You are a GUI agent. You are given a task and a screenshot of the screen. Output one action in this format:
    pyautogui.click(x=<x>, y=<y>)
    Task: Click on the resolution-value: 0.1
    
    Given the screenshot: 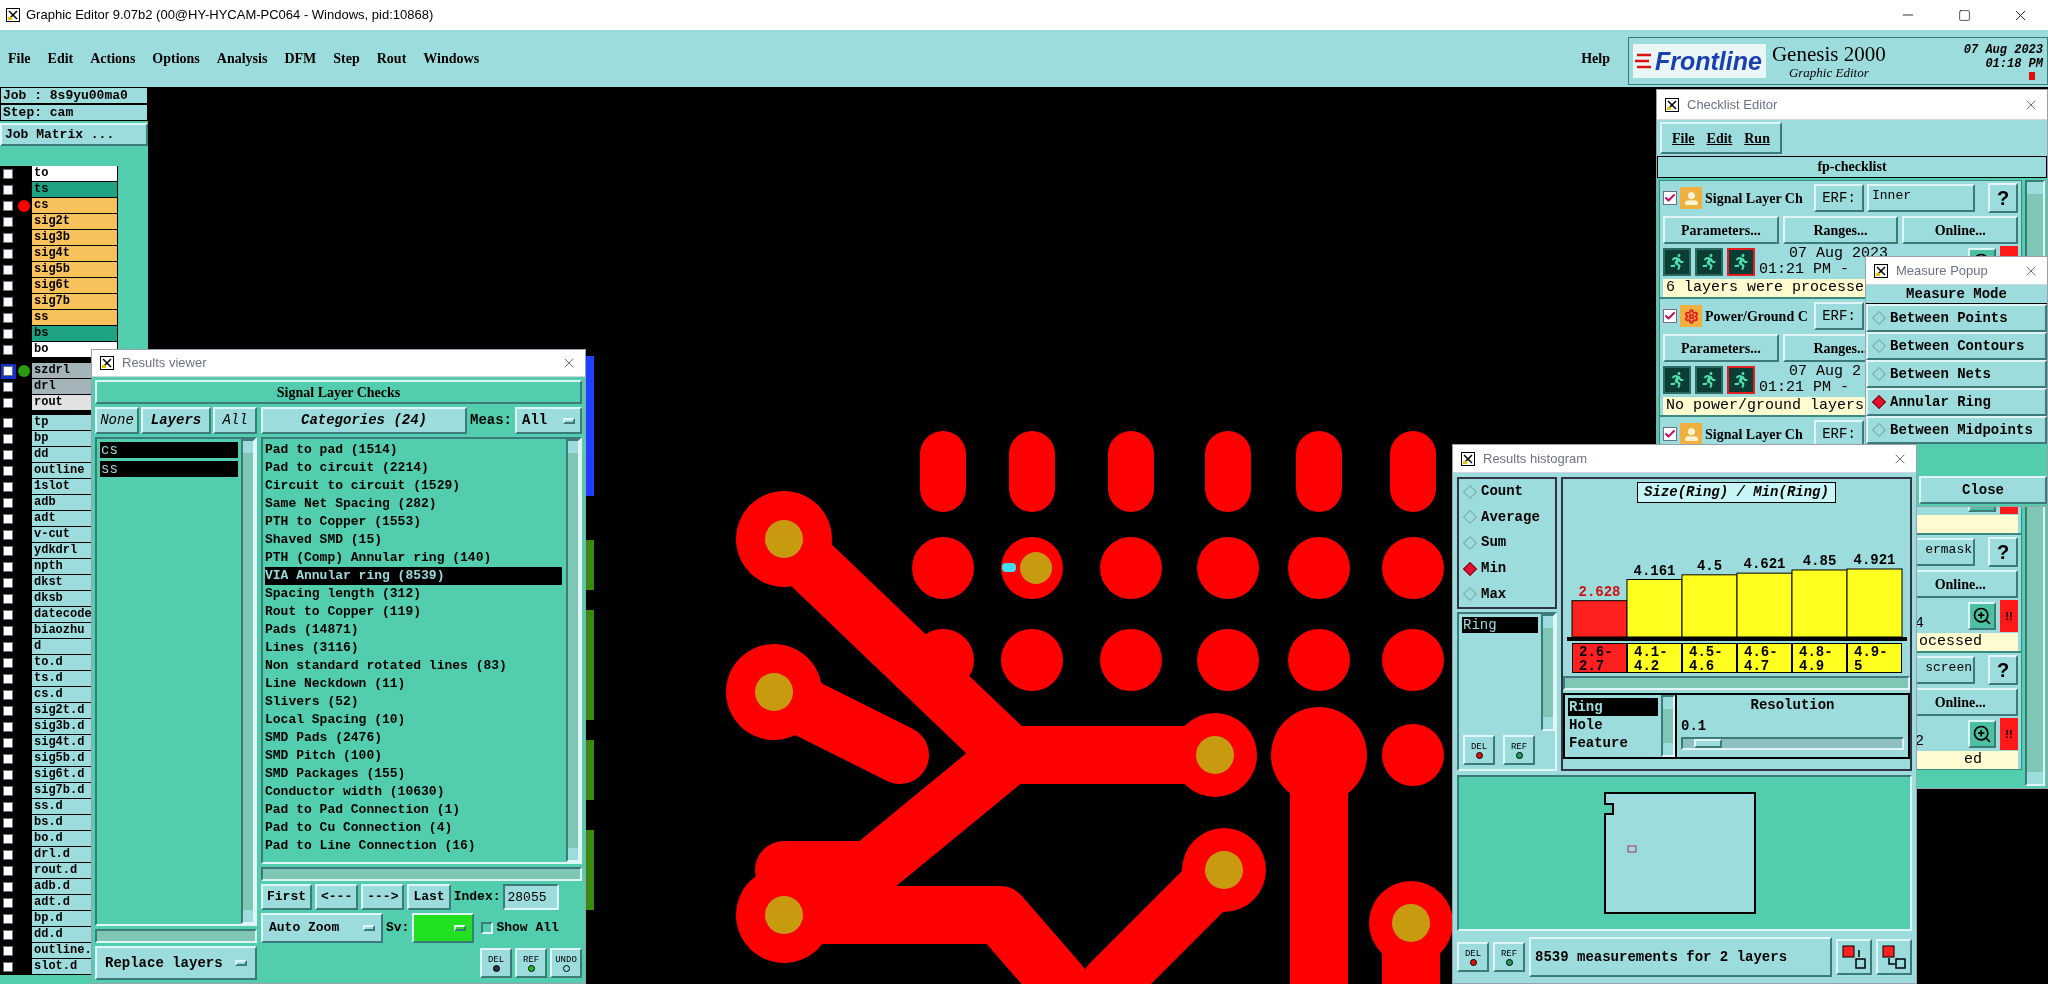 What is the action you would take?
    pyautogui.click(x=1694, y=726)
    